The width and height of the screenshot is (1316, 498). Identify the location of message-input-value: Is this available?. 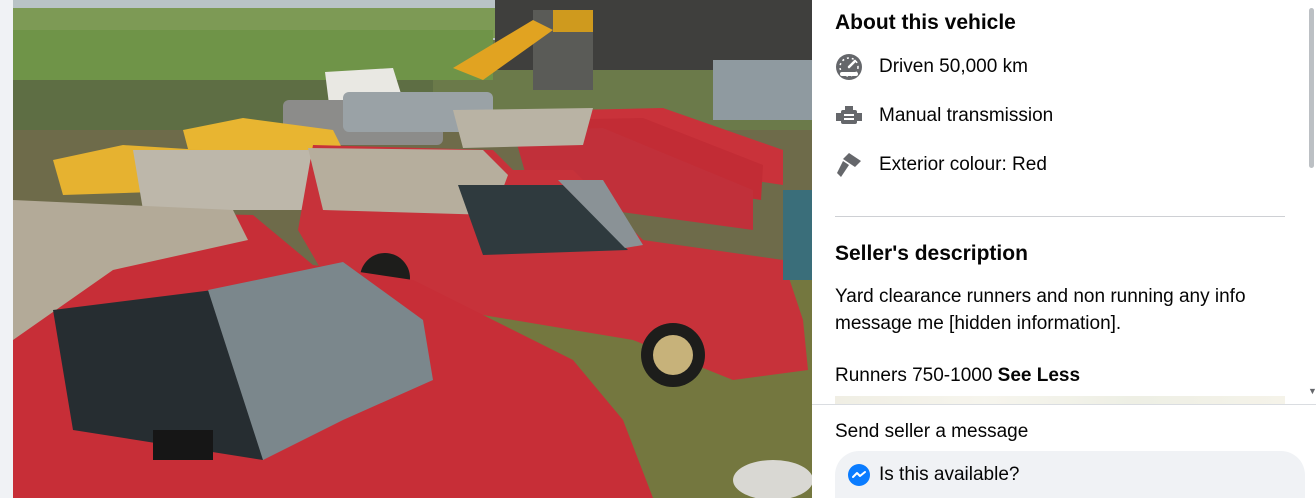
(949, 475).